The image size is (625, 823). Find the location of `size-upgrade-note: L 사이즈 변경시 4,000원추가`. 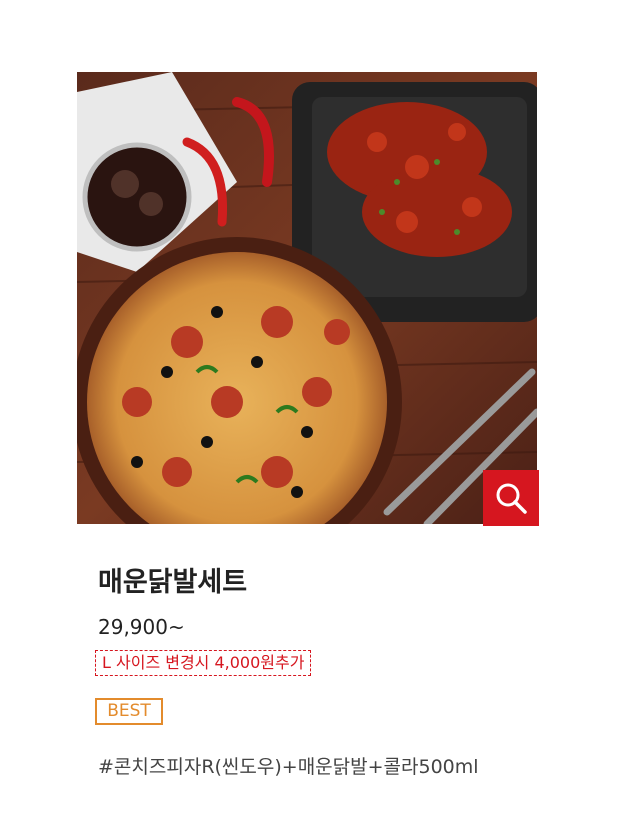

size-upgrade-note: L 사이즈 변경시 4,000원추가 is located at coordinates (203, 663).